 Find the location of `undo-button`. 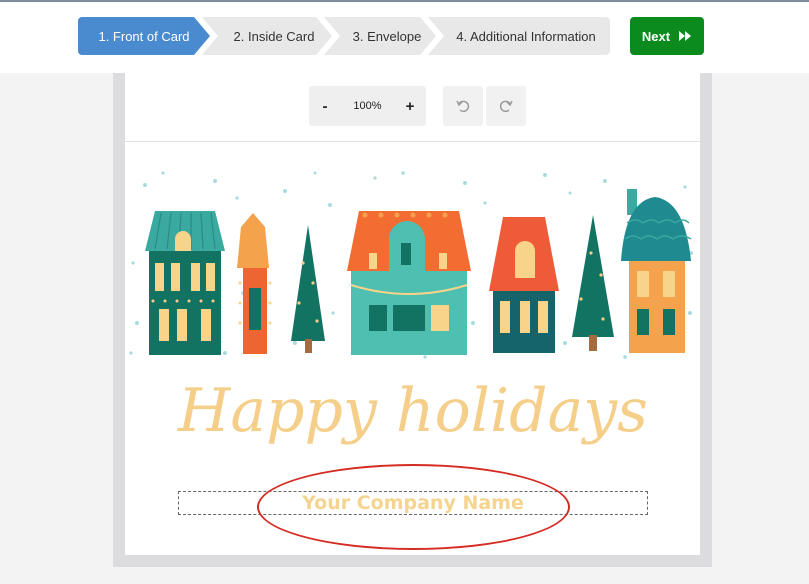

undo-button is located at coordinates (463, 106).